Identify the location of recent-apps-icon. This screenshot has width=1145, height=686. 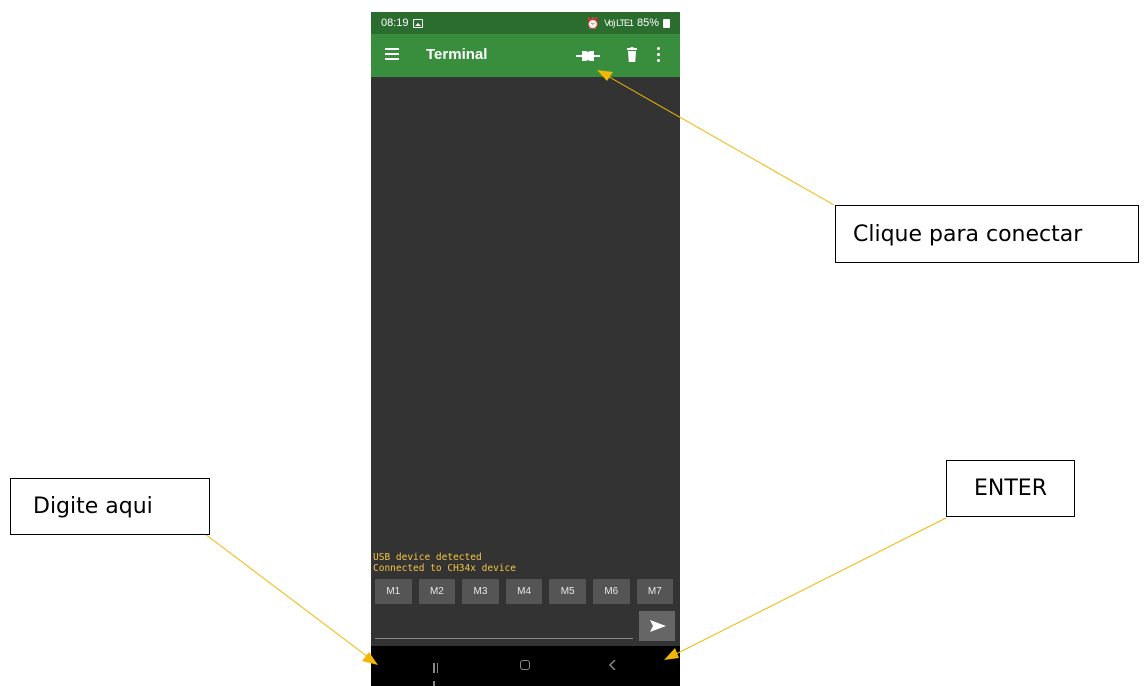
(438, 673).